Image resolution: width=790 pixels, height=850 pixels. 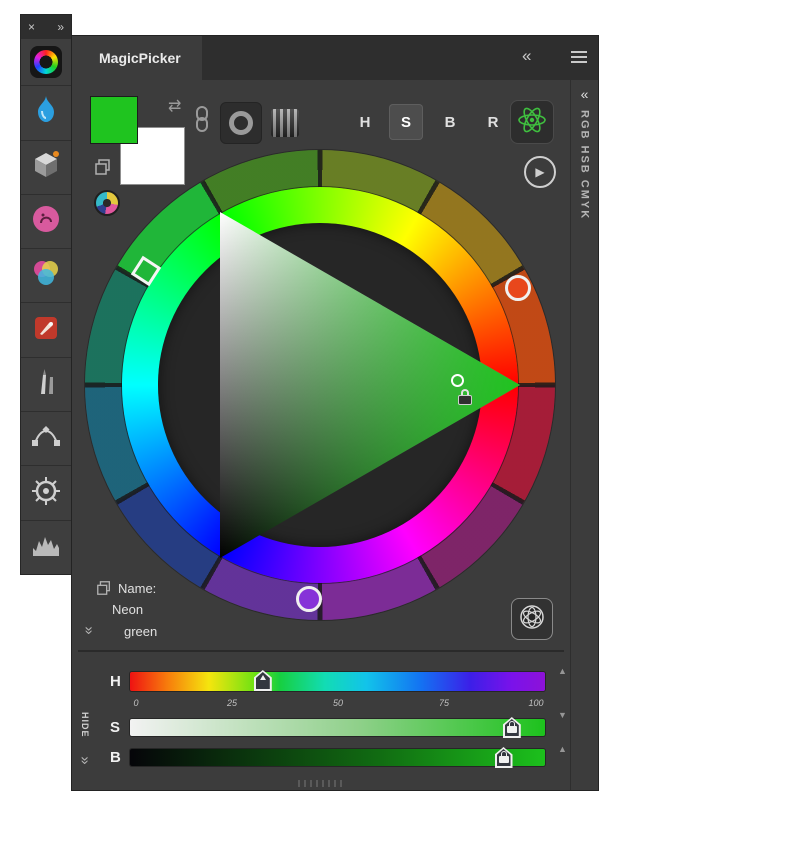 I want to click on harmony-marker-purple, so click(x=309, y=599).